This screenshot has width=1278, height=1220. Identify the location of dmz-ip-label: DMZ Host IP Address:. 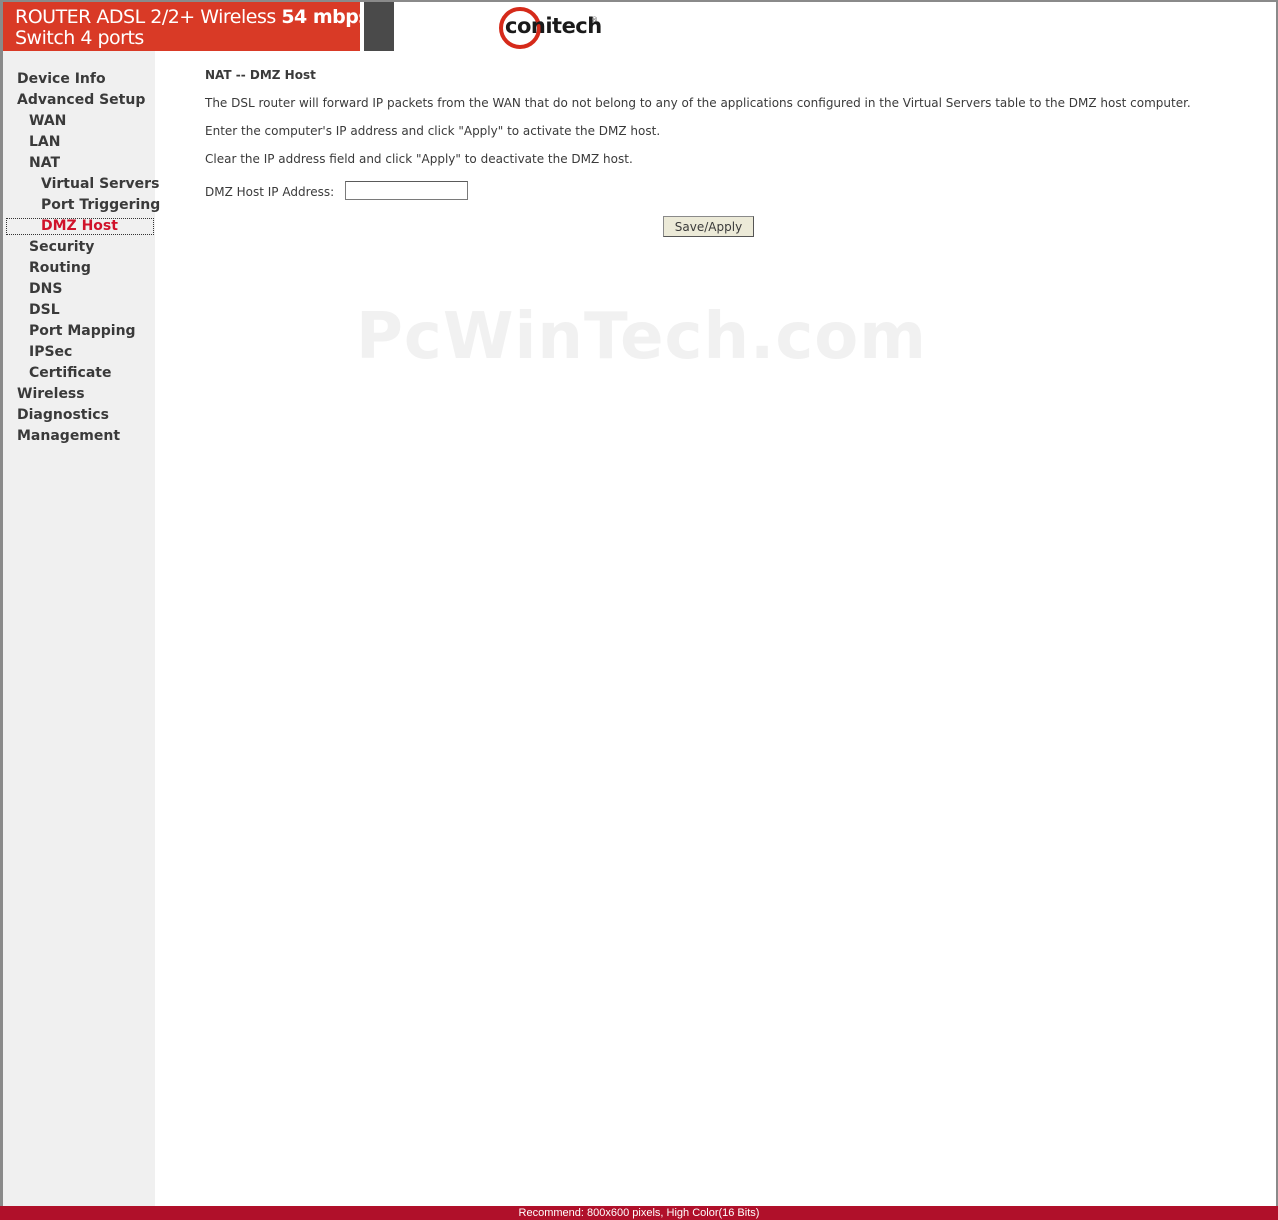
(270, 192).